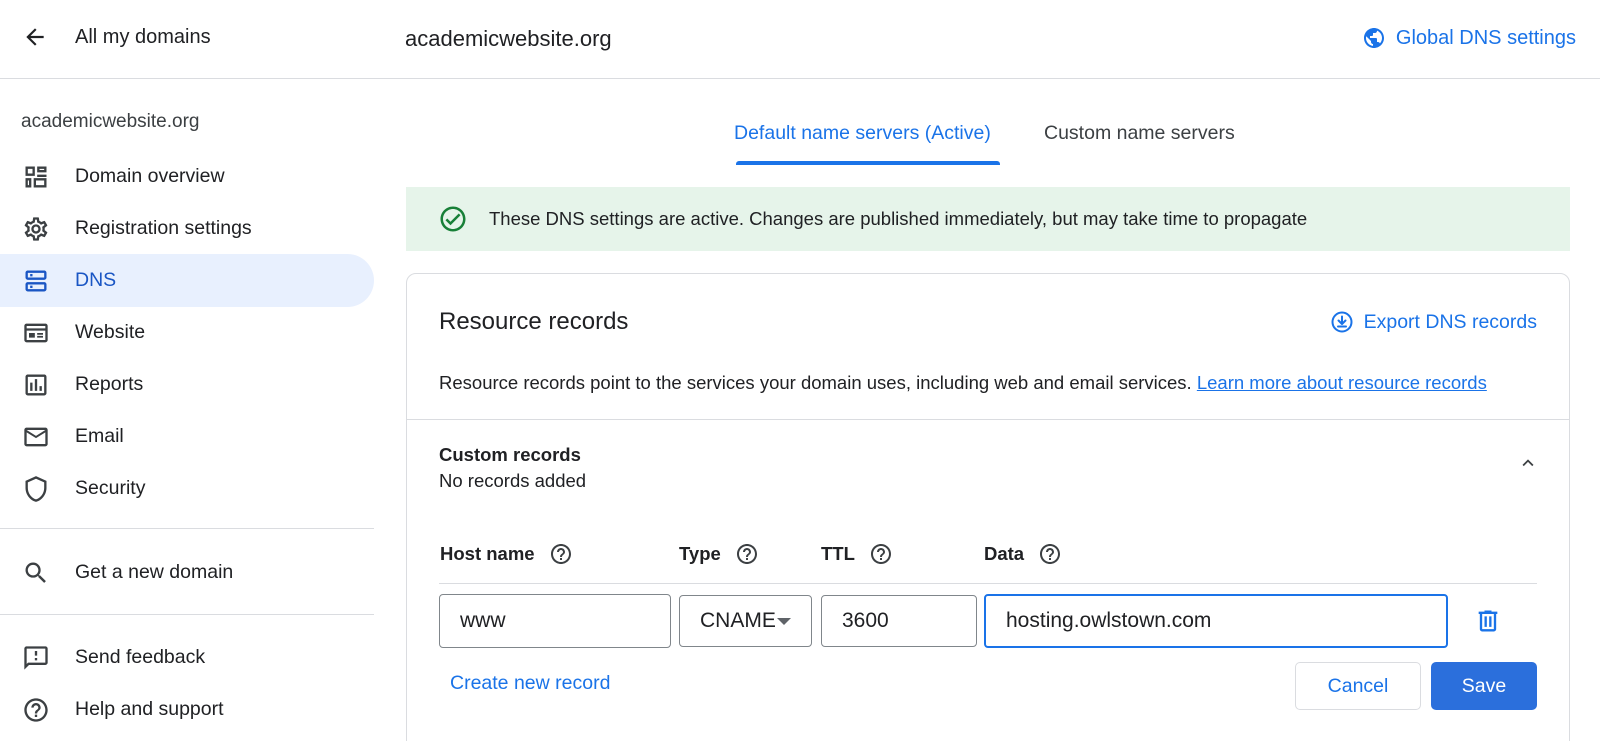  I want to click on back-arrow-icon, so click(35, 37).